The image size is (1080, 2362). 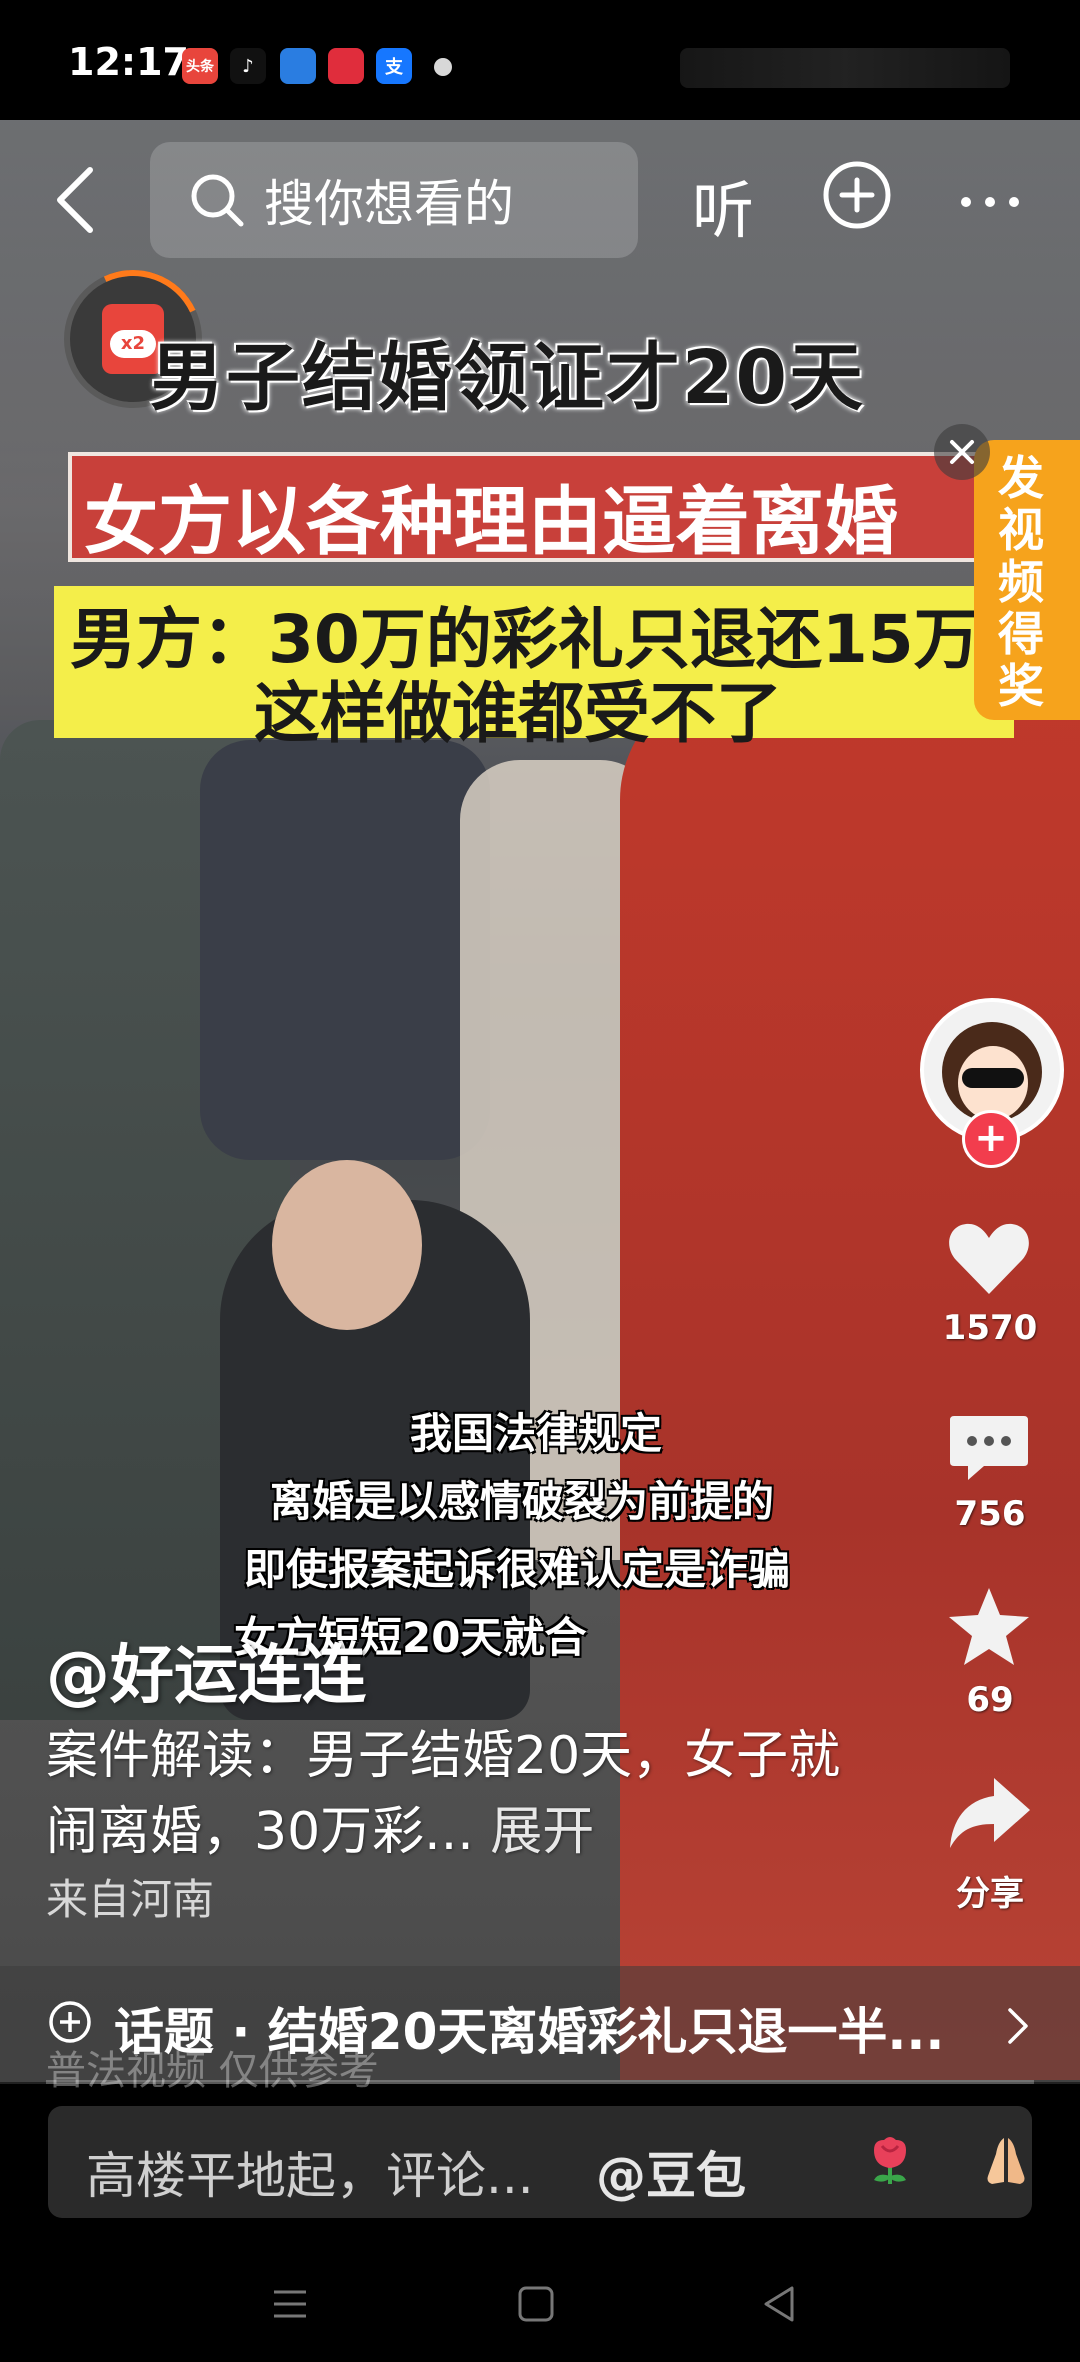 I want to click on video-progress-bar, so click(x=540, y=2082).